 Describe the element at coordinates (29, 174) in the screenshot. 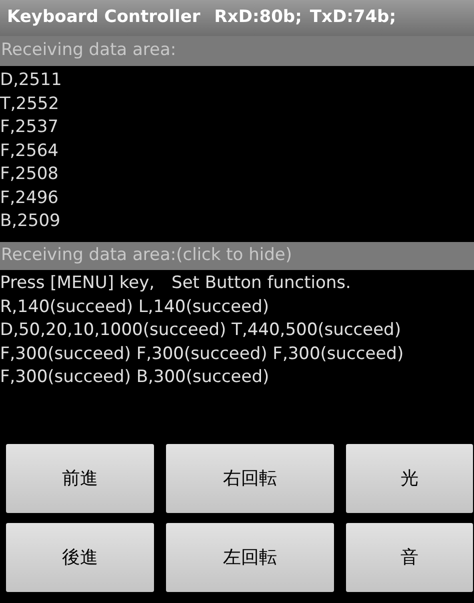

I see `received-line: F,2508` at that location.